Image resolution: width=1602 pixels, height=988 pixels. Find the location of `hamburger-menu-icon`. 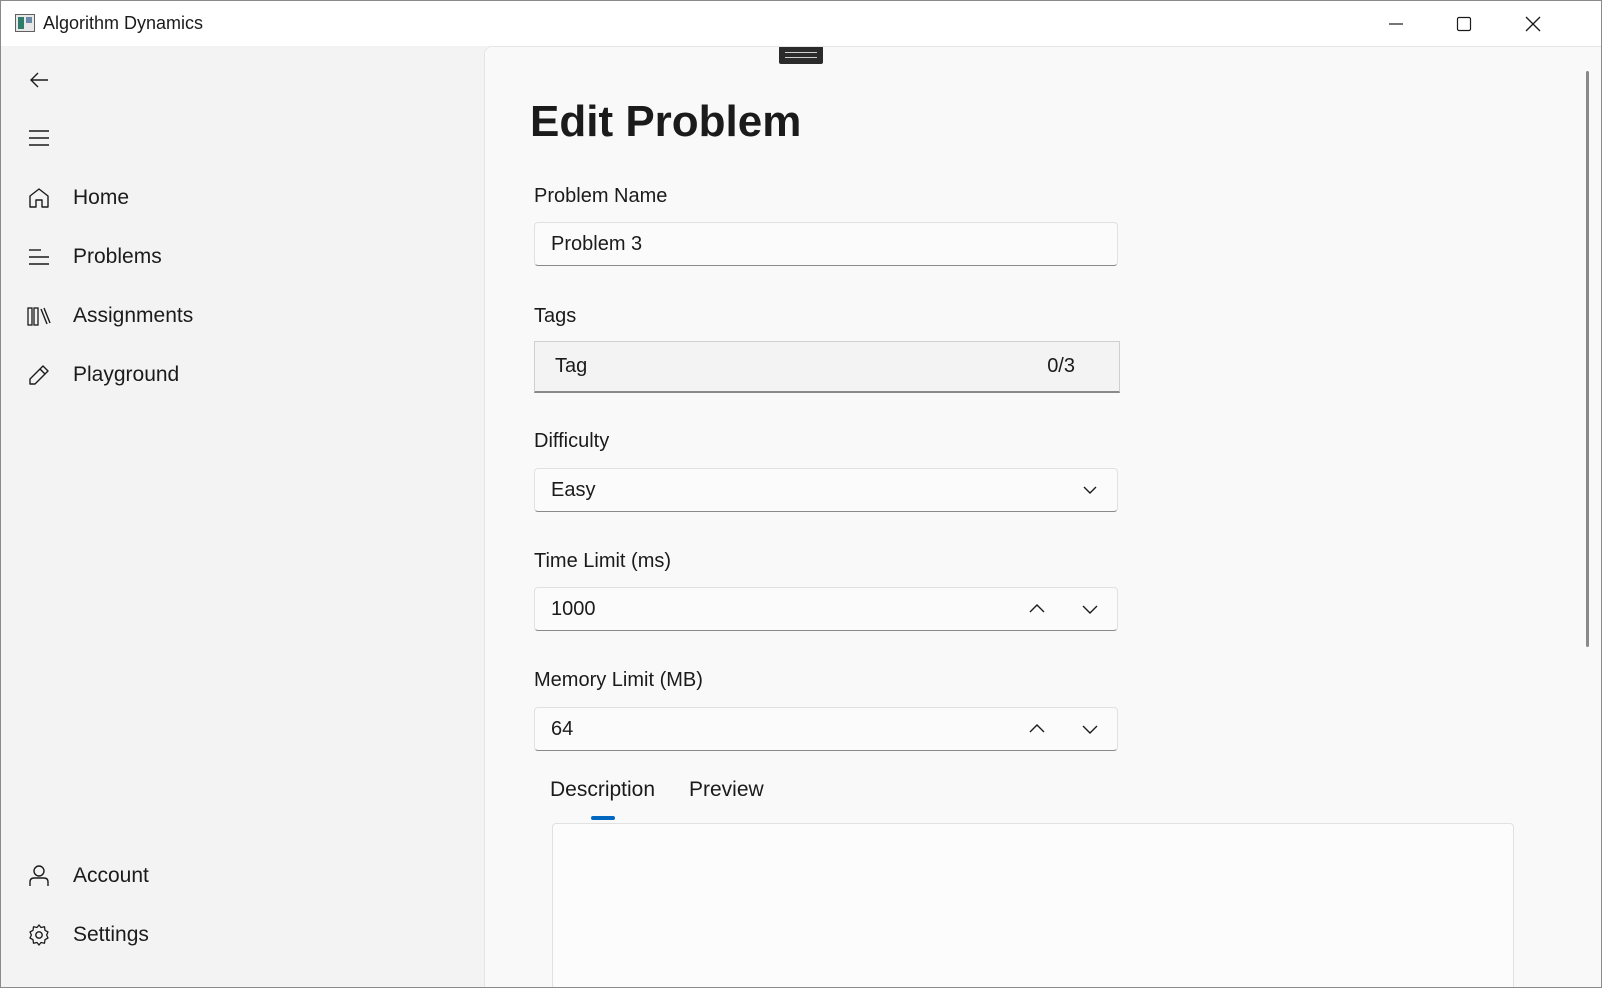

hamburger-menu-icon is located at coordinates (39, 138).